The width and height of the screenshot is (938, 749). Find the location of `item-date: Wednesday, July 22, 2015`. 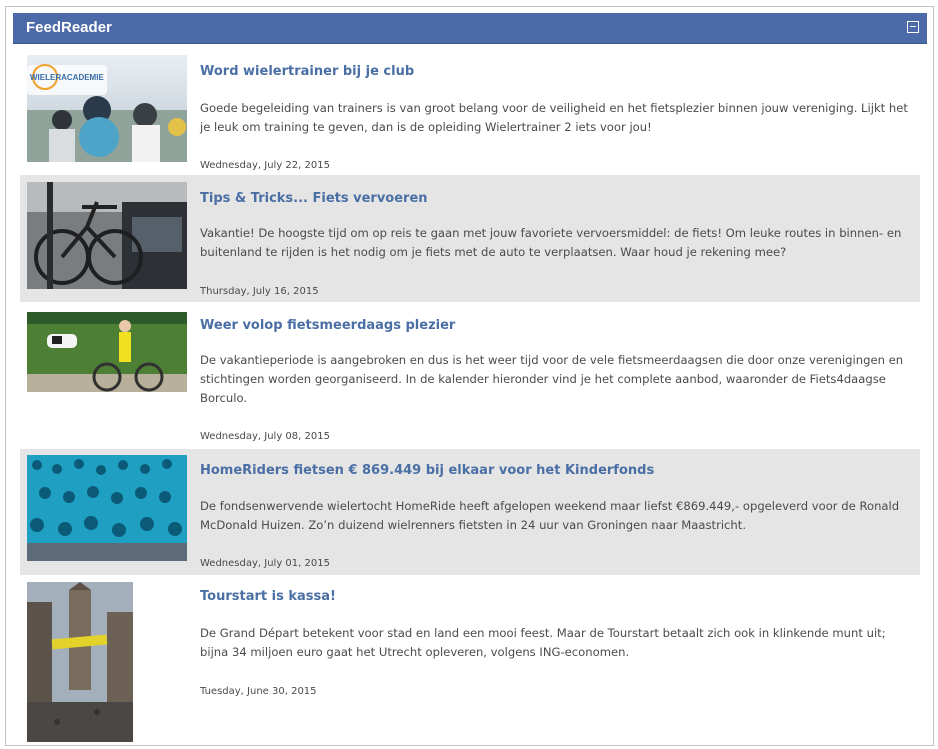

item-date: Wednesday, July 22, 2015 is located at coordinates (265, 165).